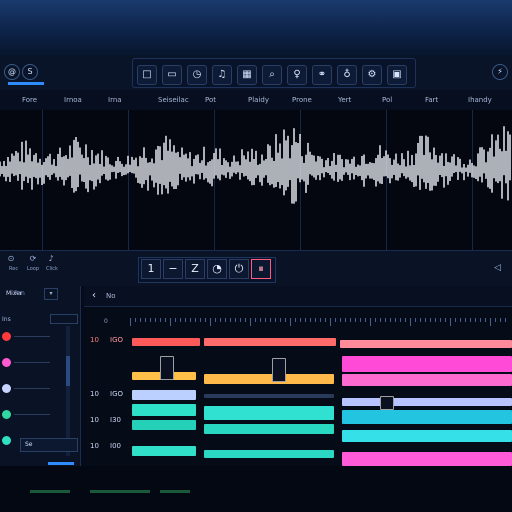  What do you see at coordinates (172, 75) in the screenshot?
I see `edit-tool: ▭` at bounding box center [172, 75].